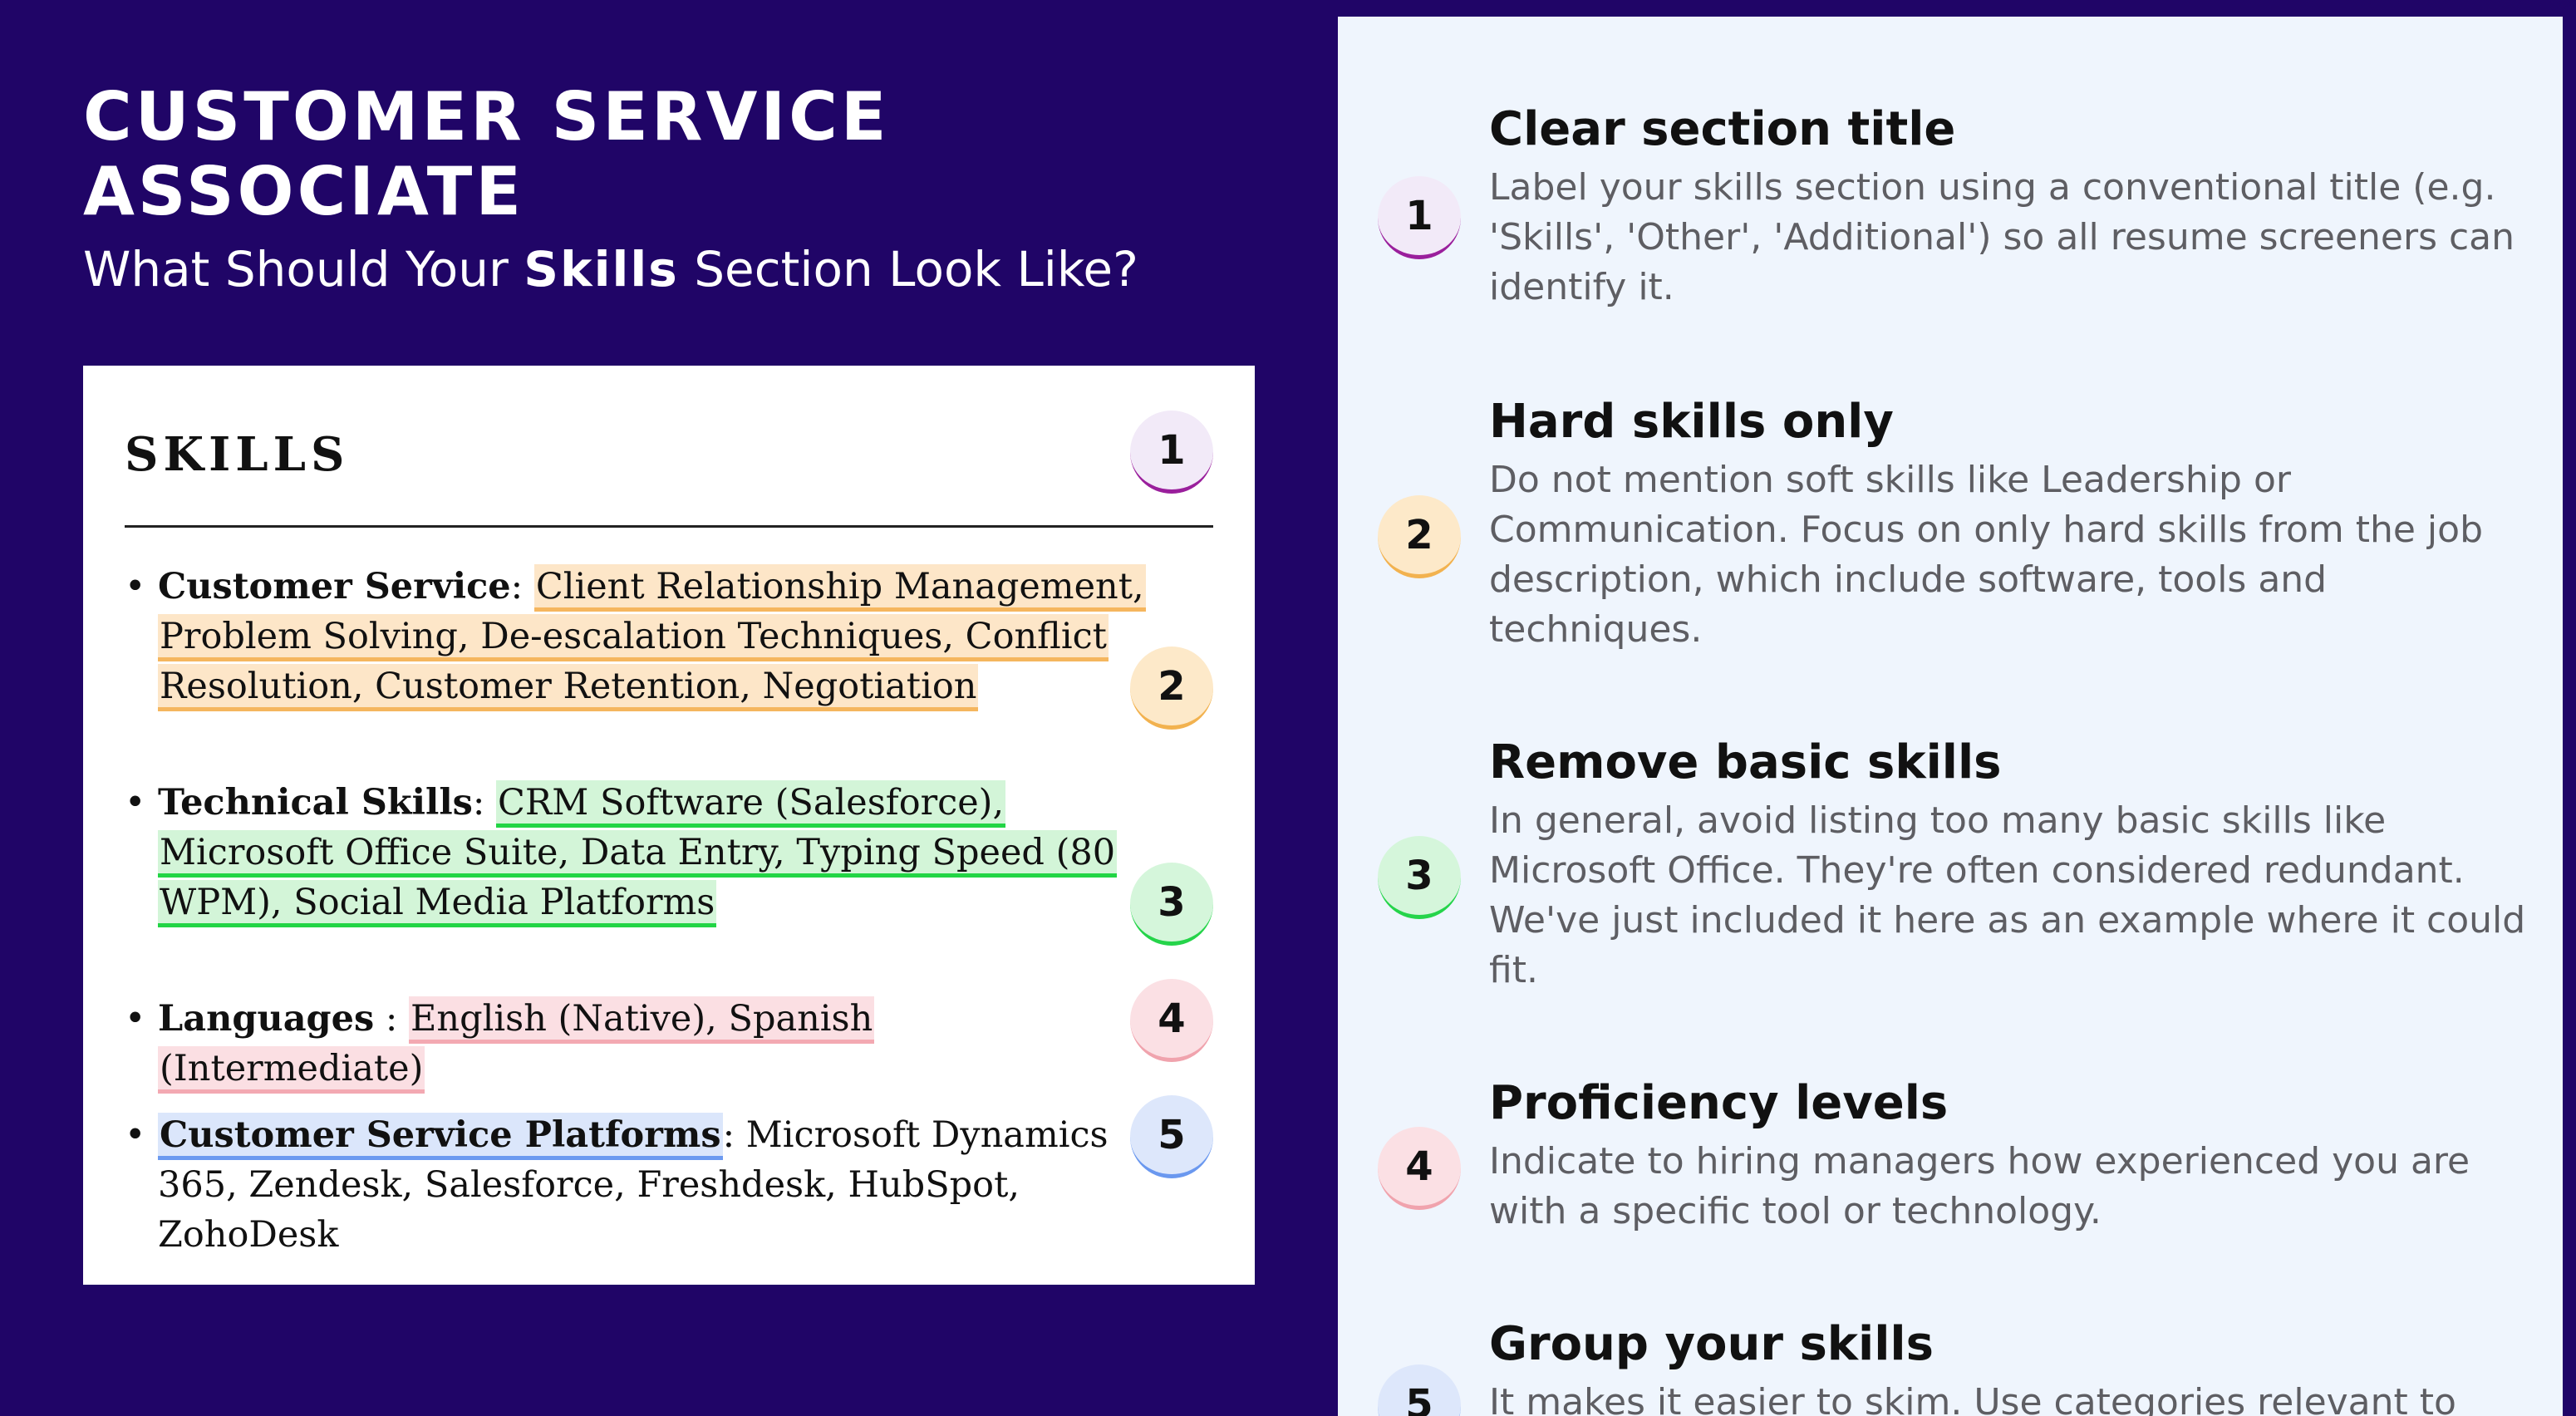 The image size is (2576, 1416). Describe the element at coordinates (303, 269) in the screenshot. I see `subtitle-prefix: What Should Your` at that location.